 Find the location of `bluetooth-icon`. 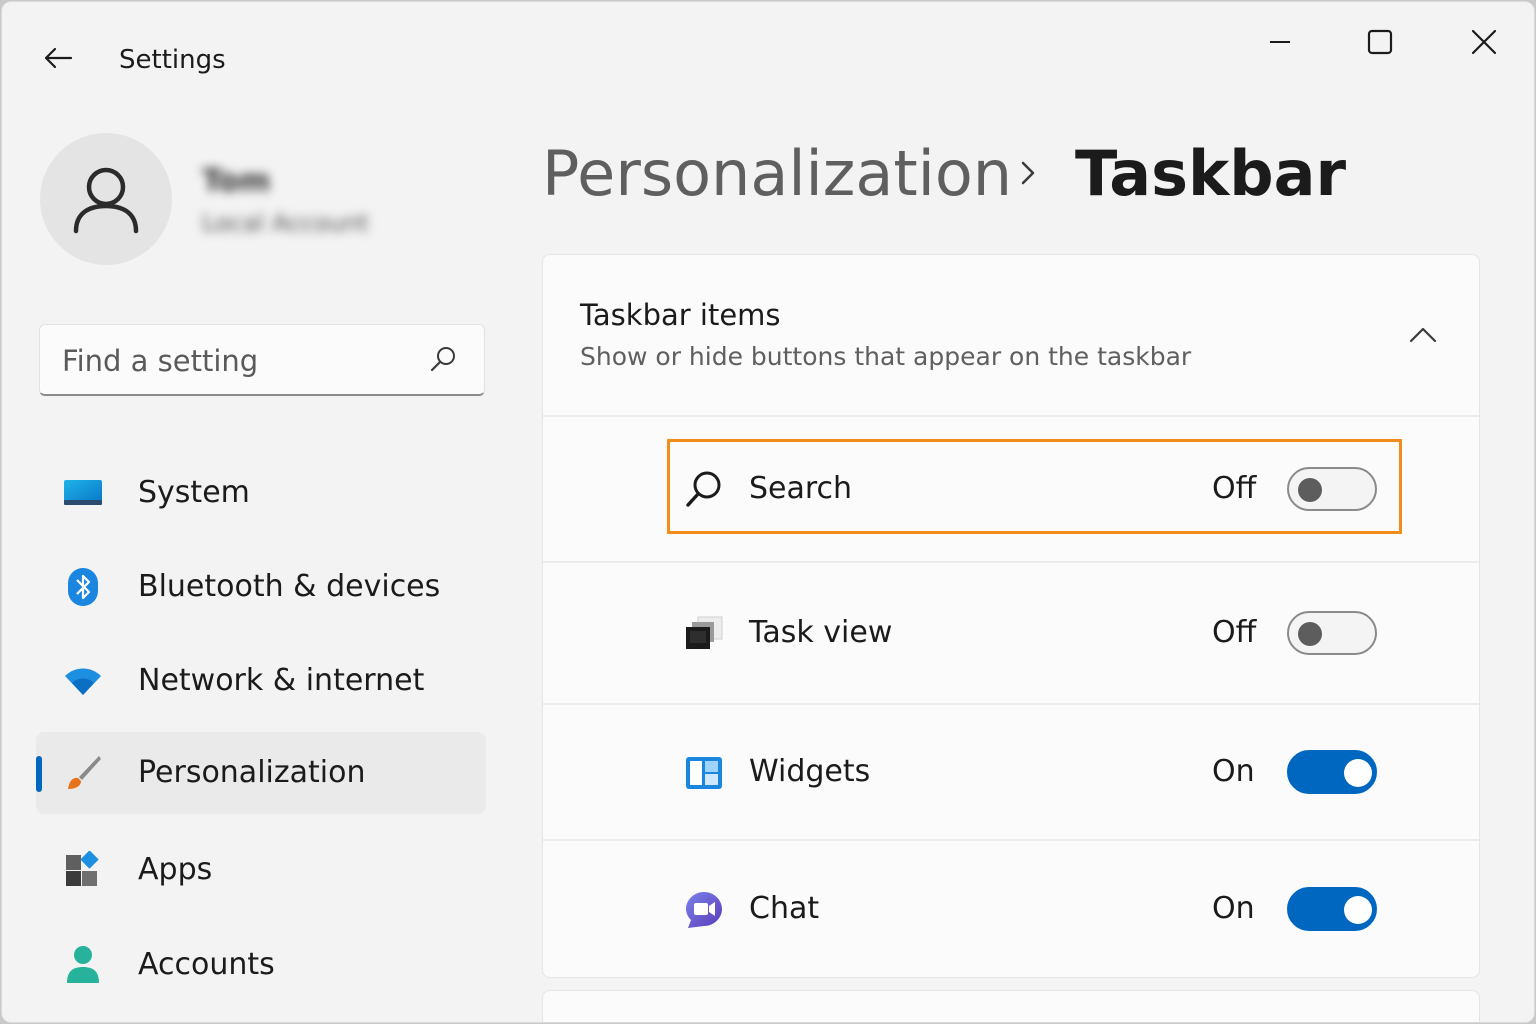

bluetooth-icon is located at coordinates (83, 587).